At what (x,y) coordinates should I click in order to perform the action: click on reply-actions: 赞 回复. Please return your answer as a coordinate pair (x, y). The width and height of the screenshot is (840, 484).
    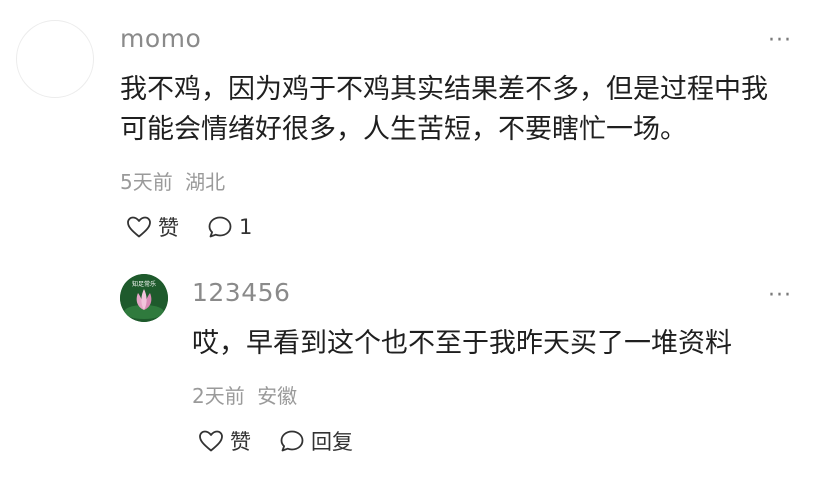
    Looking at the image, I should click on (275, 441).